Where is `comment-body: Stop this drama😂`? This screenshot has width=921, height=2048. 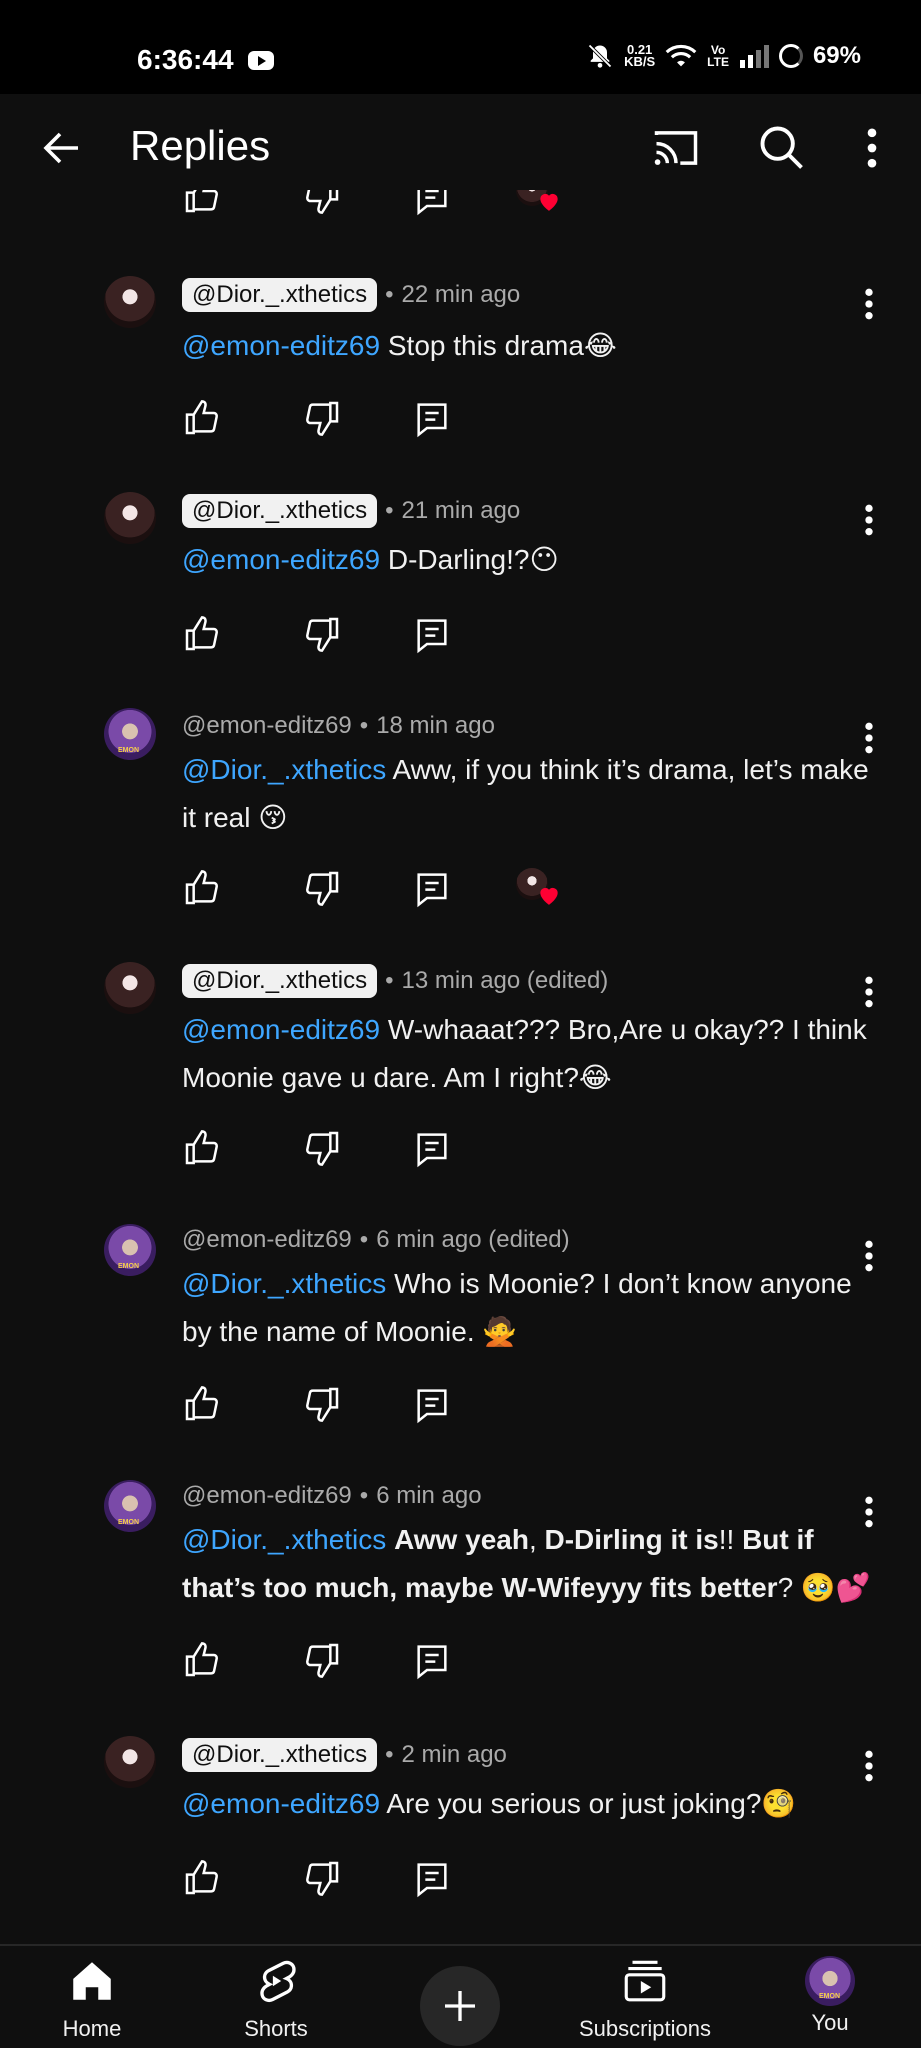 comment-body: Stop this drama😂 is located at coordinates (502, 345).